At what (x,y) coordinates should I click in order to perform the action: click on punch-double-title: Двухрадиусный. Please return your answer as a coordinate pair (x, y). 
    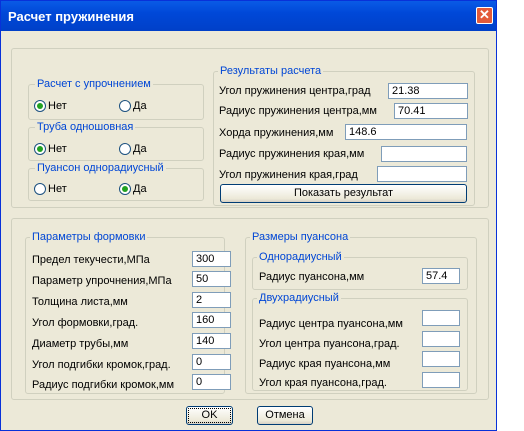
    Looking at the image, I should click on (299, 298).